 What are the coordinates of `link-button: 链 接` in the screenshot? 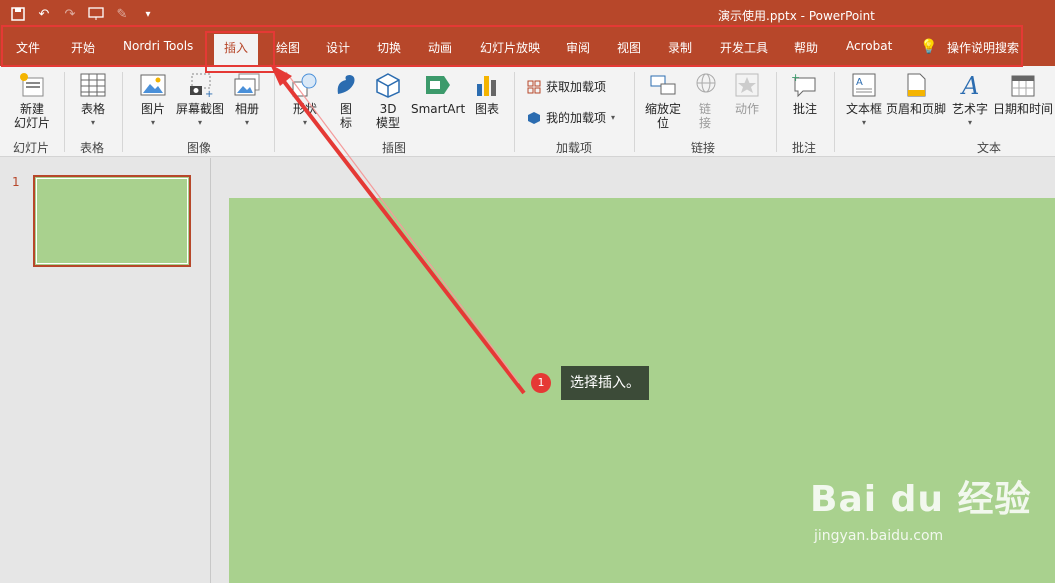 It's located at (705, 101).